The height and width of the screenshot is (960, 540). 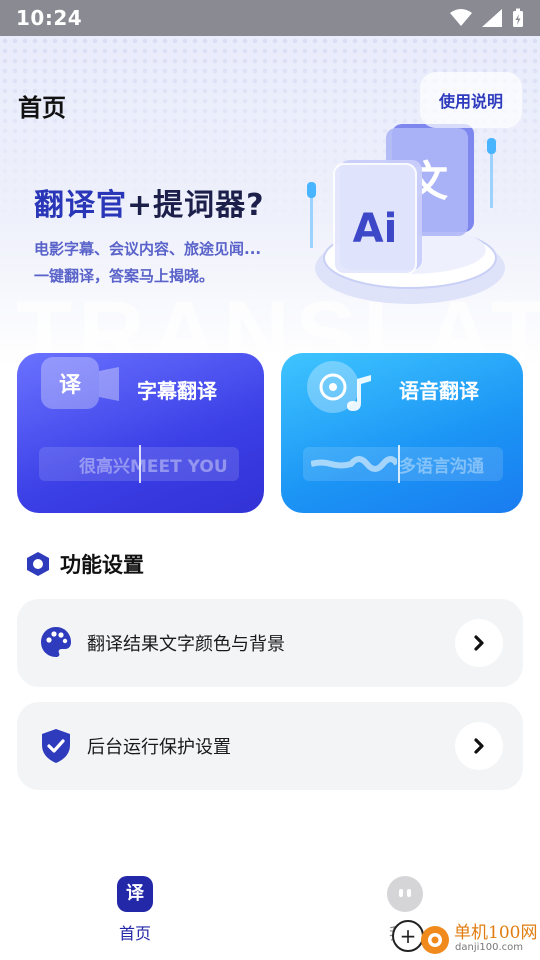 I want to click on help-button: 使用说明, so click(x=471, y=100).